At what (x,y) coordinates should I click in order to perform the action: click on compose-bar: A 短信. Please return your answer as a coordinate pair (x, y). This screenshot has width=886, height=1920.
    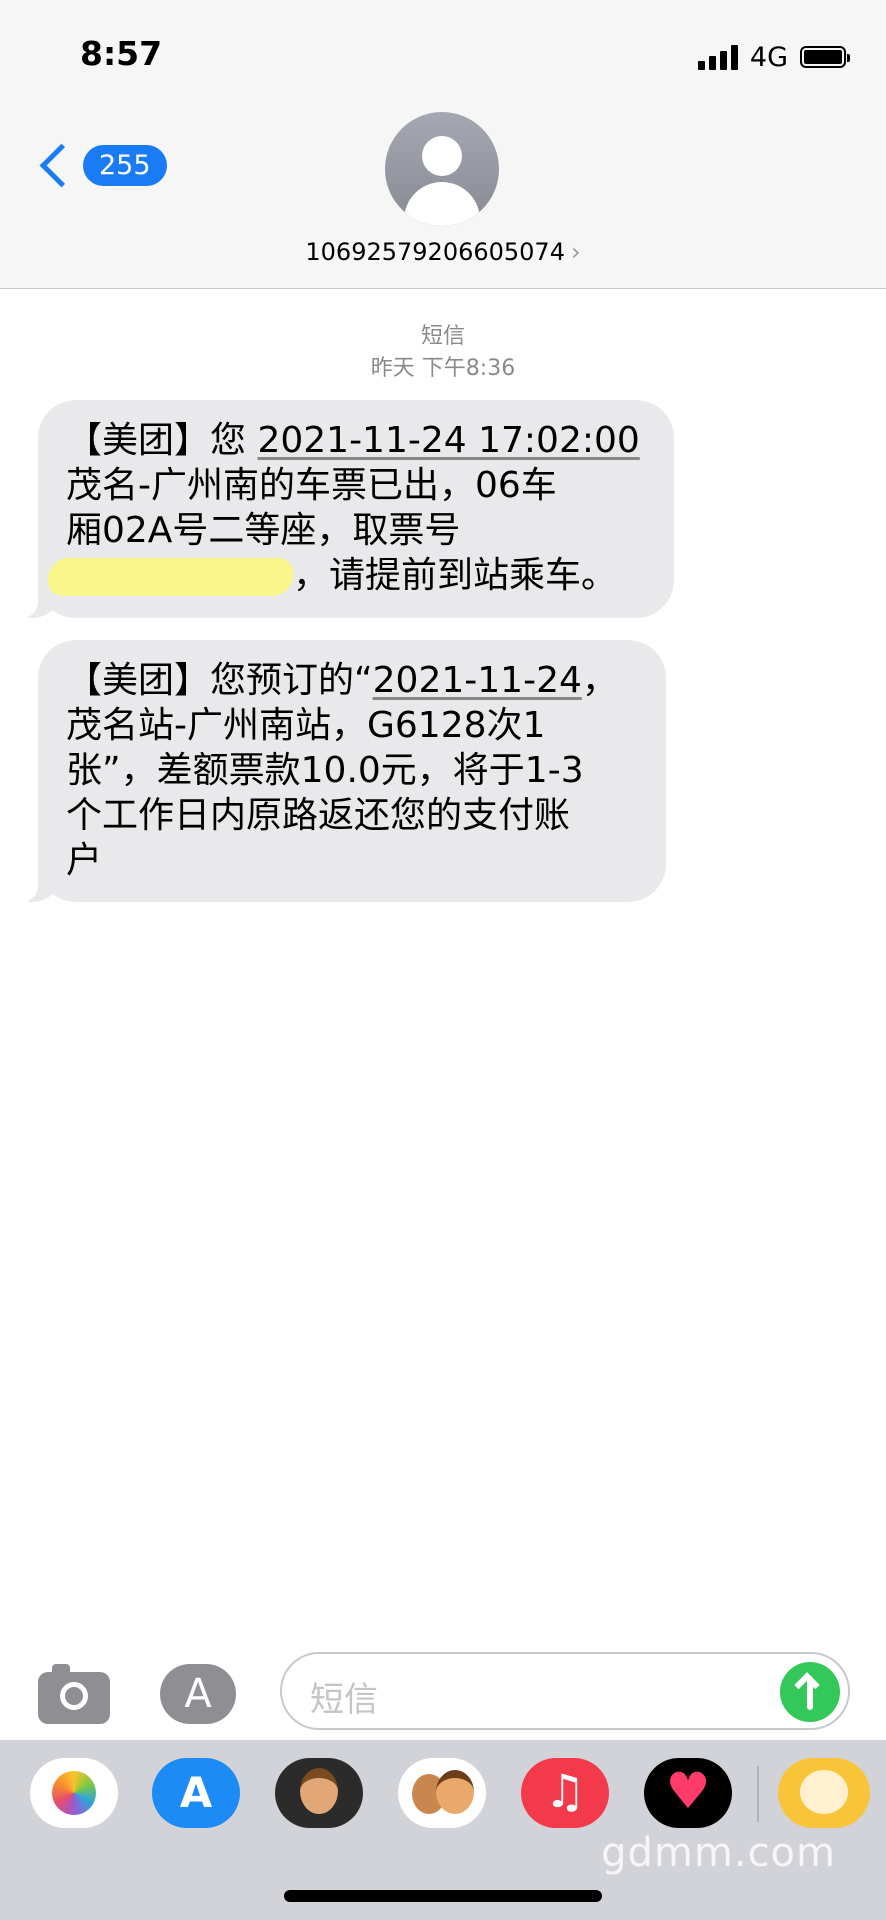
    Looking at the image, I should click on (443, 1690).